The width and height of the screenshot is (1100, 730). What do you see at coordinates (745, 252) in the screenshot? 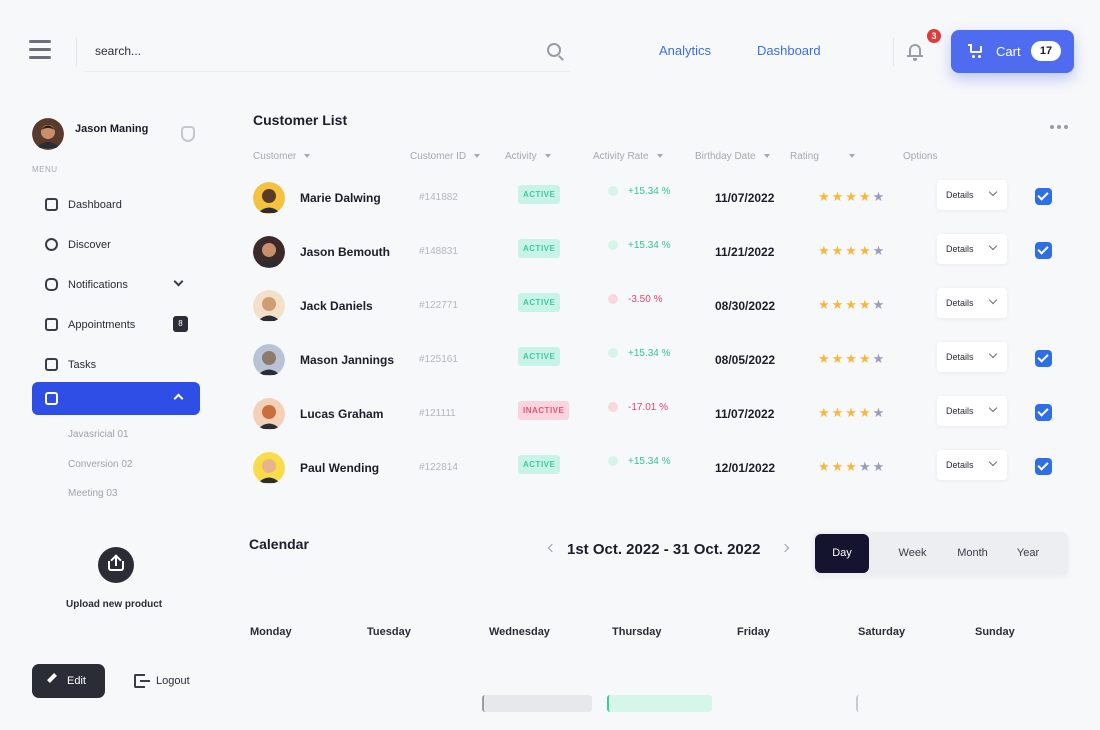
I see `birthday-date: 11/21/2022` at bounding box center [745, 252].